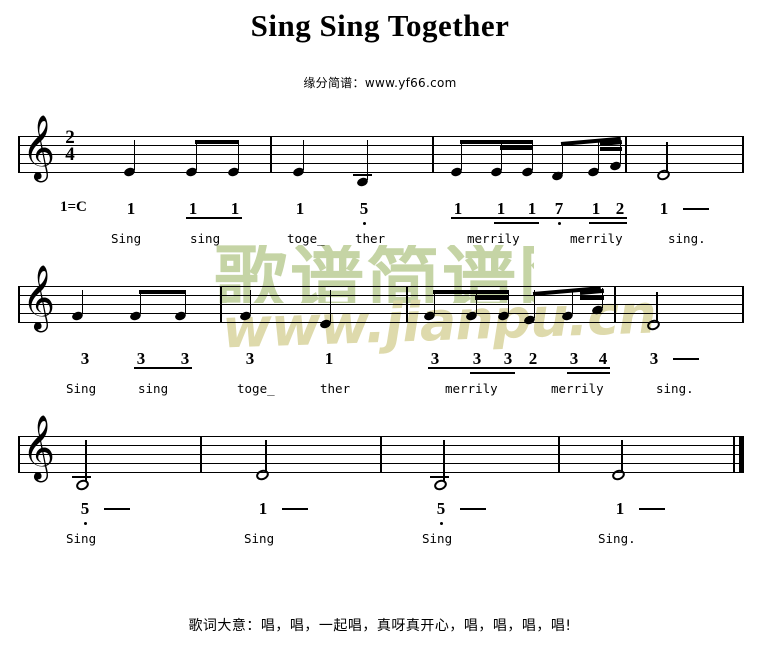 The height and width of the screenshot is (647, 760). I want to click on time-signature-unit: 4, so click(70, 154).